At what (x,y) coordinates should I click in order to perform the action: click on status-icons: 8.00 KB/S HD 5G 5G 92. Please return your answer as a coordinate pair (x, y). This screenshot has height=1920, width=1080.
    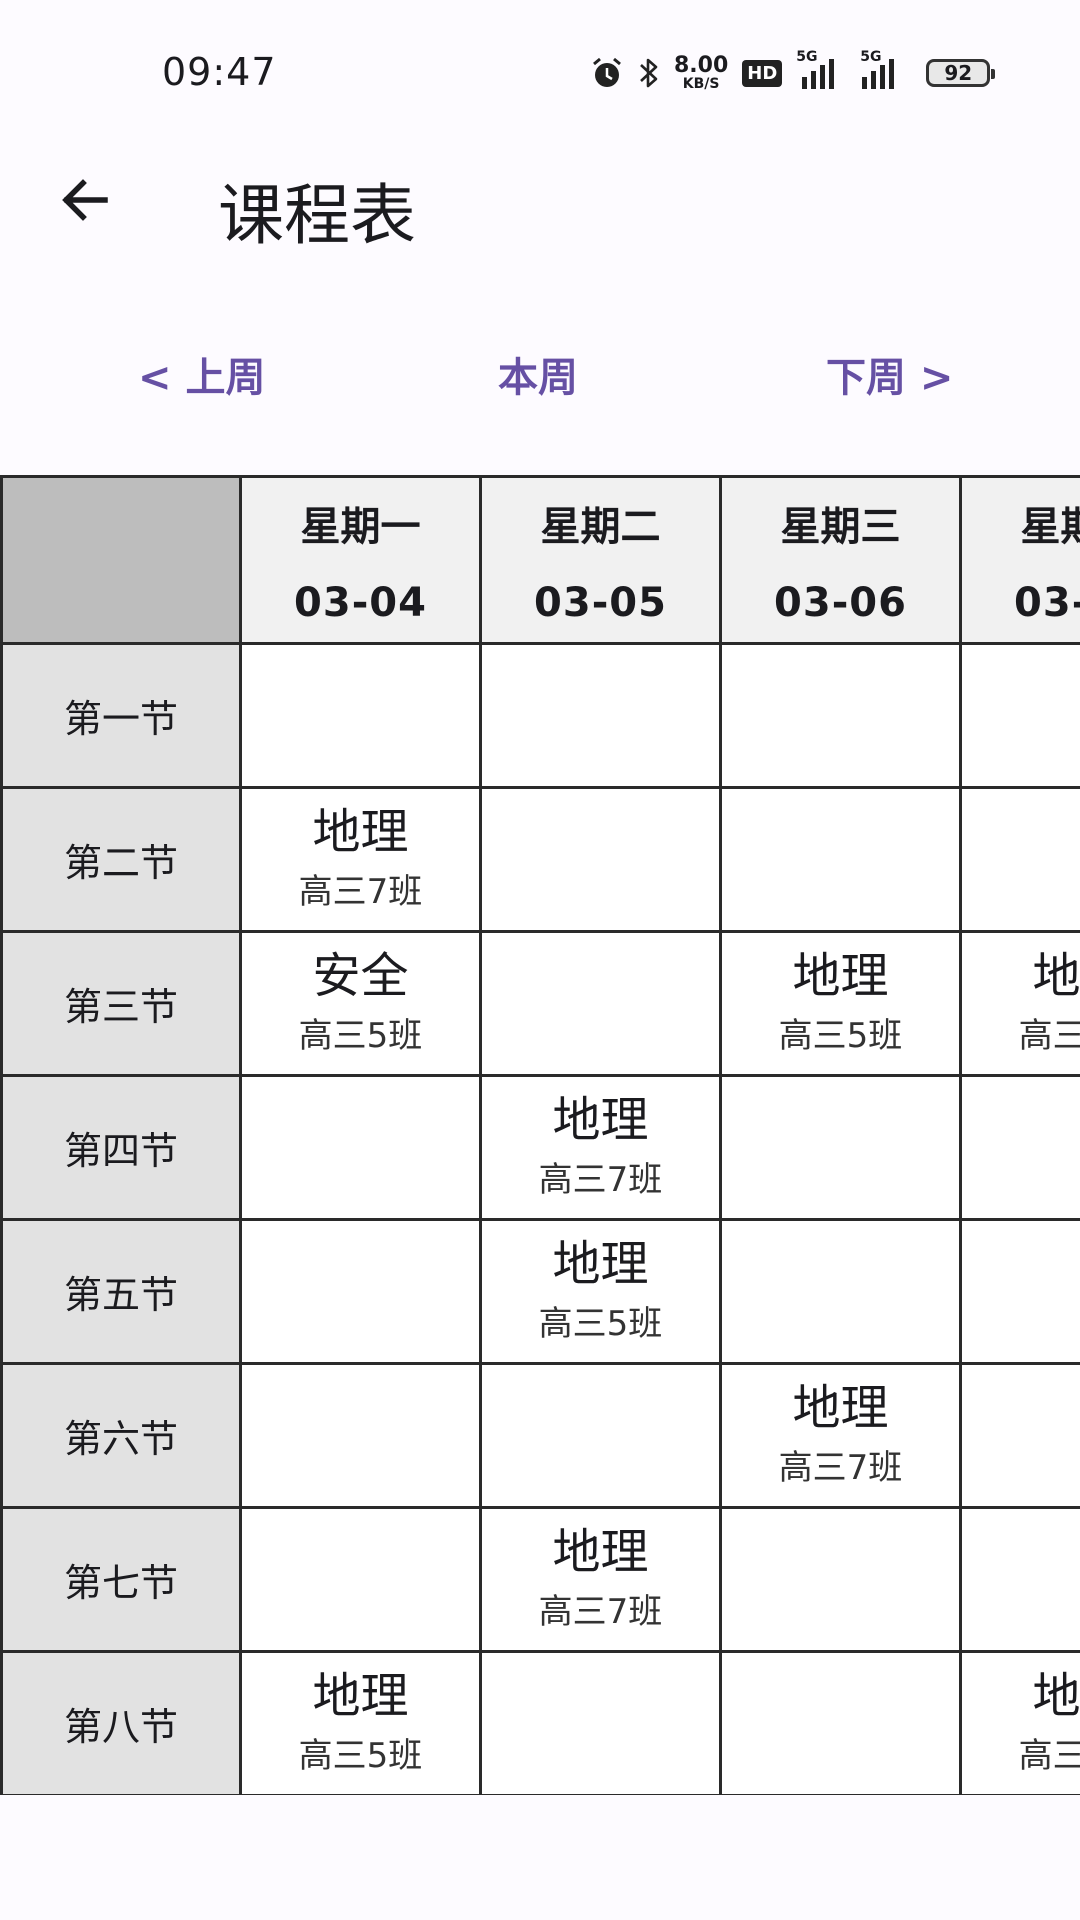
    Looking at the image, I should click on (793, 73).